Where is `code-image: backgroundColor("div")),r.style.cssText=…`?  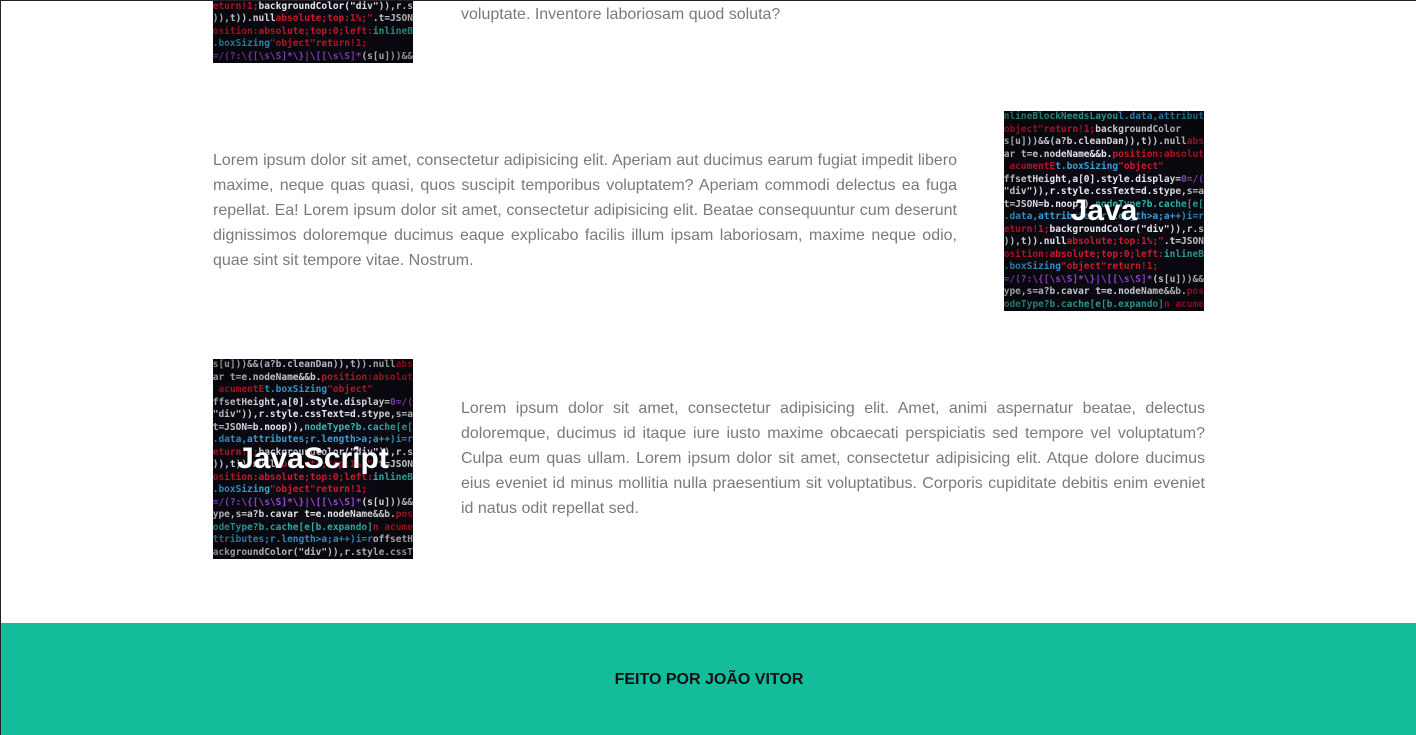 code-image: backgroundColor("div")),r.style.cssText=… is located at coordinates (313, 32).